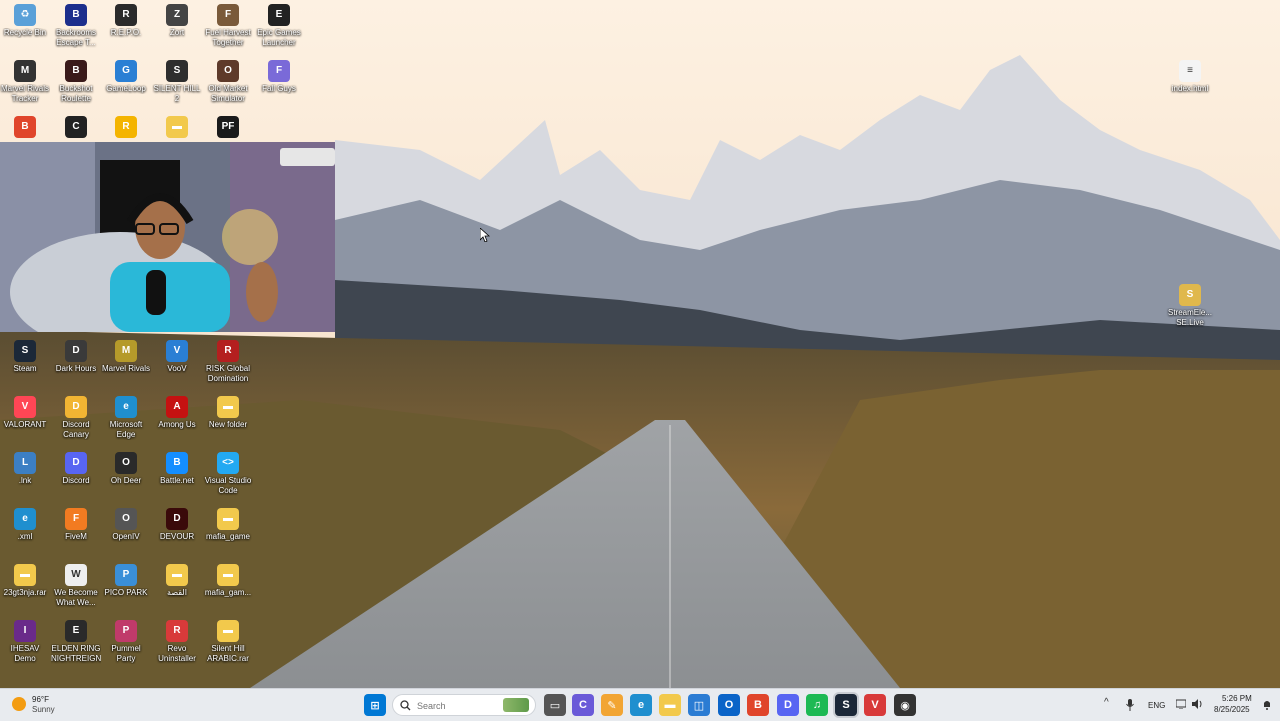 The height and width of the screenshot is (721, 1280). What do you see at coordinates (279, 26) in the screenshot?
I see `desktop-icon-epic-games: E Epic Games Launcher` at bounding box center [279, 26].